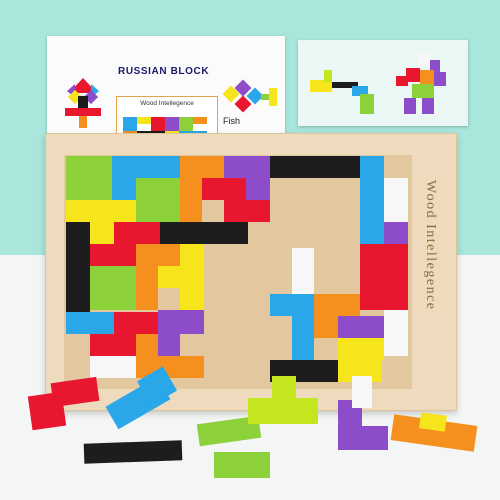 The image size is (500, 500). What do you see at coordinates (191, 200) in the screenshot?
I see `piece-orange-side` at bounding box center [191, 200].